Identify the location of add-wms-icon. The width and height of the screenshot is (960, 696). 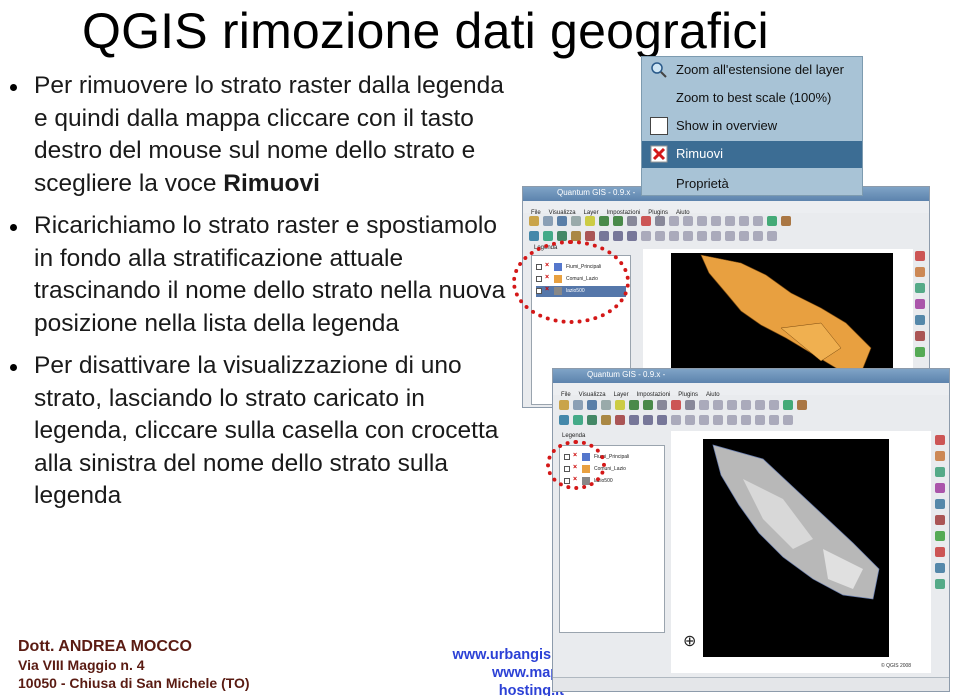
(606, 420).